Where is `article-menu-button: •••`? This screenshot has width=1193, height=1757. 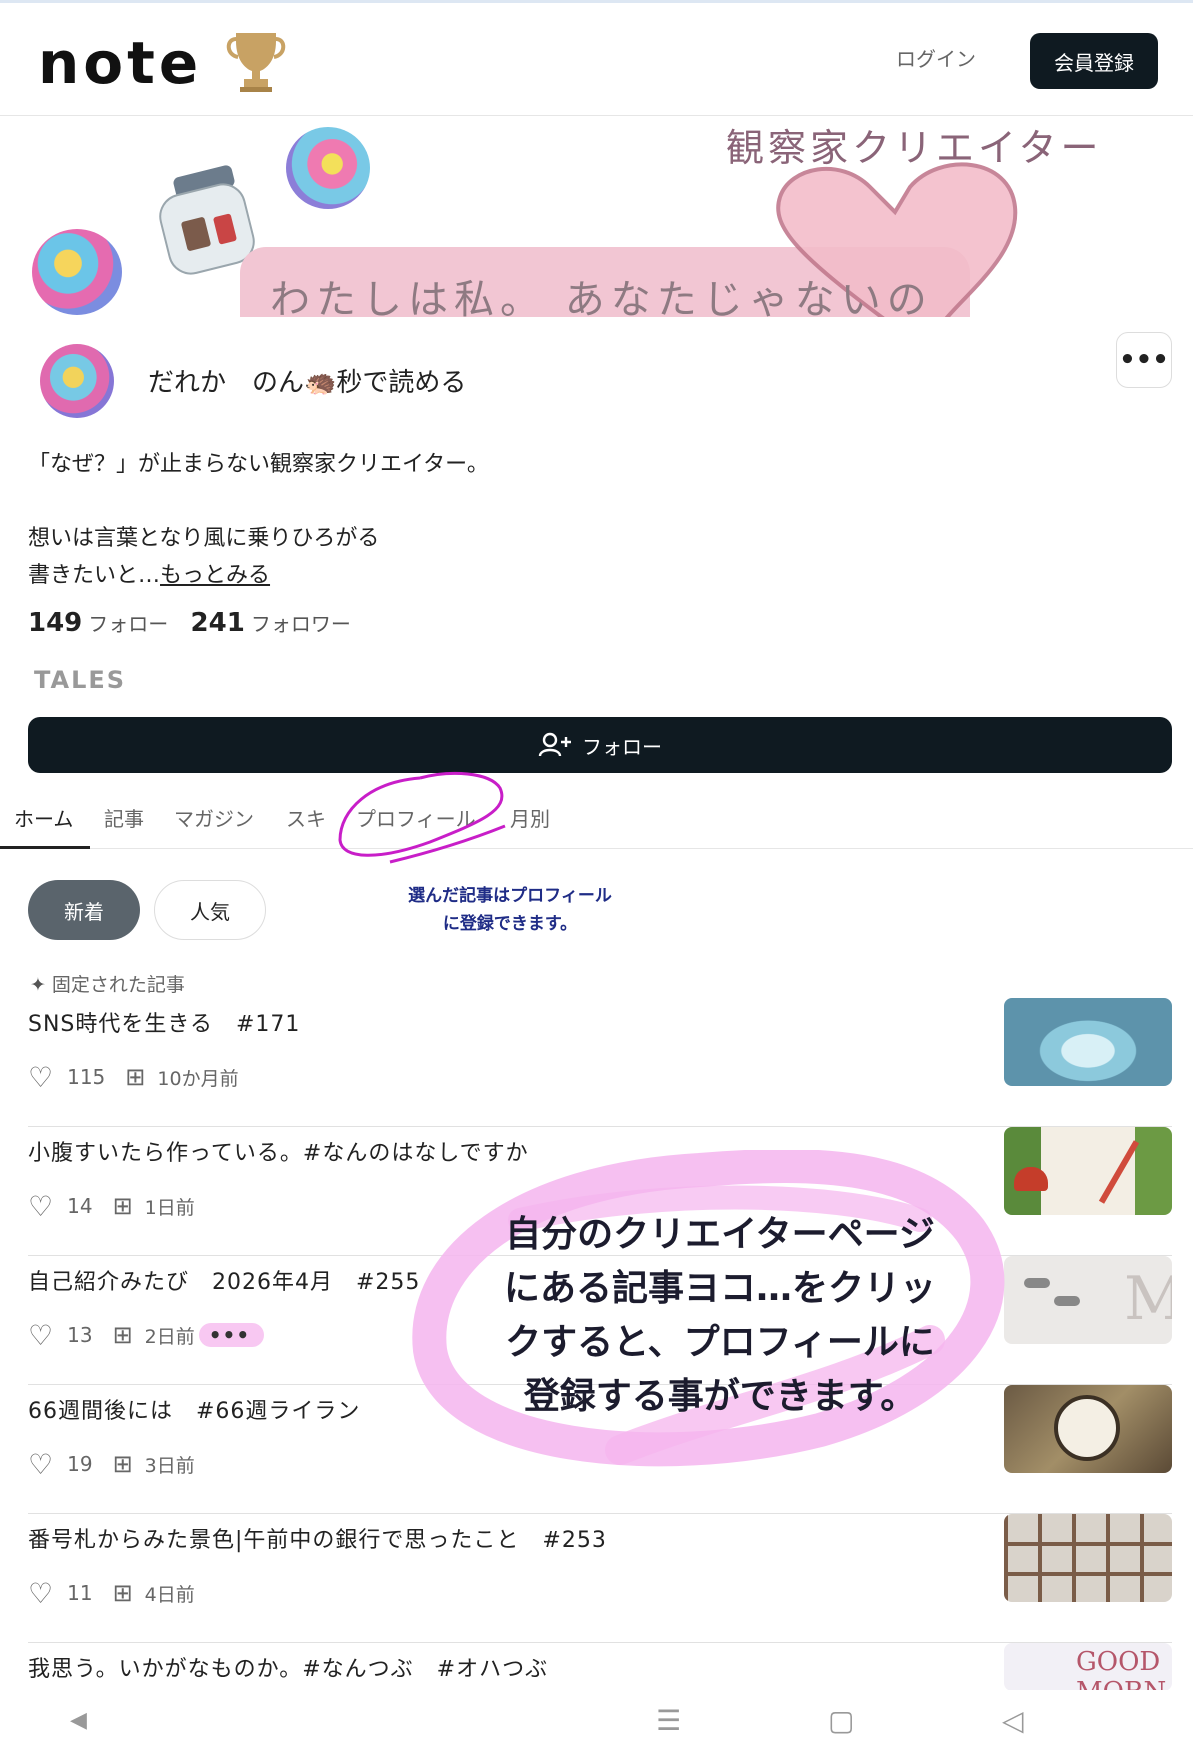 article-menu-button: ••• is located at coordinates (231, 1335).